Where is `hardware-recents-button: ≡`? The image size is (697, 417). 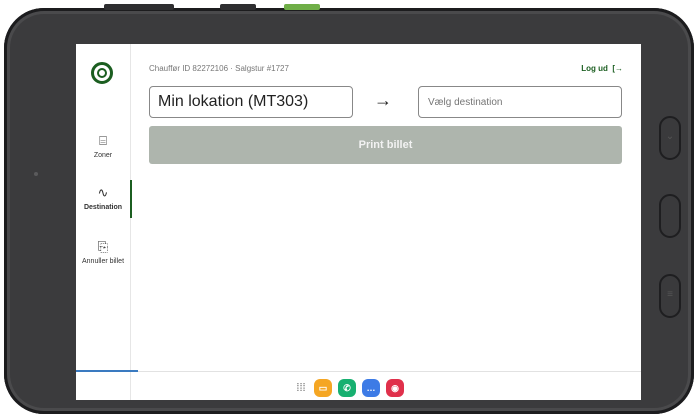 hardware-recents-button: ≡ is located at coordinates (670, 296).